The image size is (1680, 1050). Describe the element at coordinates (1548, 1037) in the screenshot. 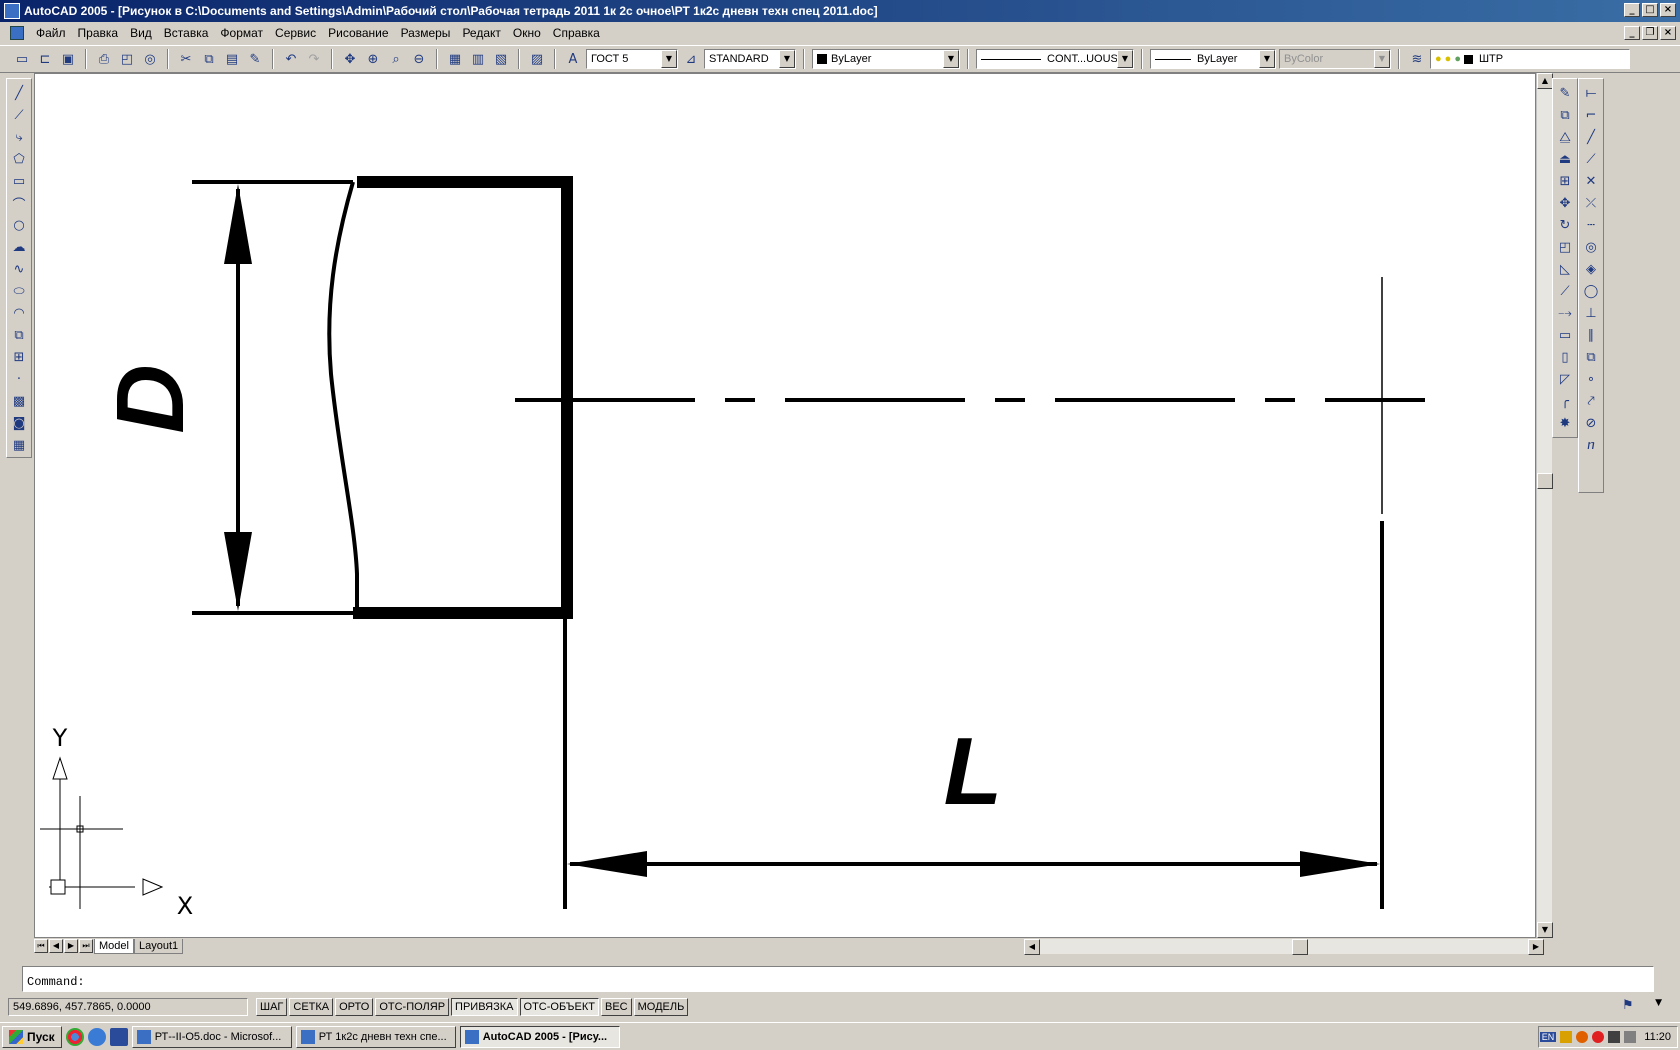

I see `language-indicator: EN` at that location.